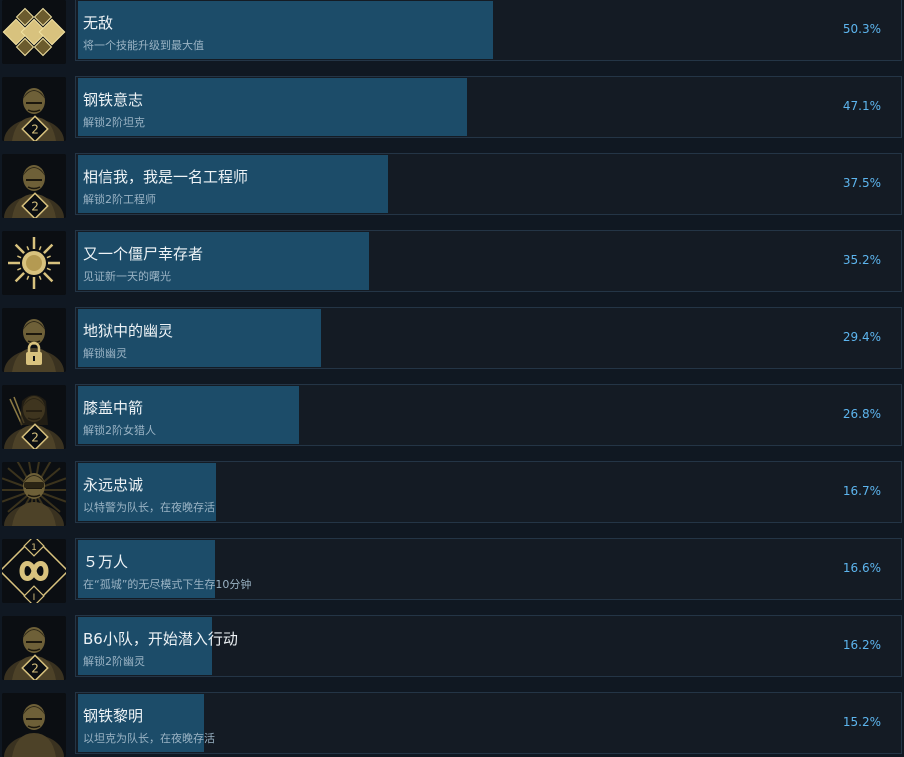 This screenshot has width=904, height=757. I want to click on achievement-row: 又一个僵尸幸存者见证新一天的曙光 35.2%, so click(452, 260).